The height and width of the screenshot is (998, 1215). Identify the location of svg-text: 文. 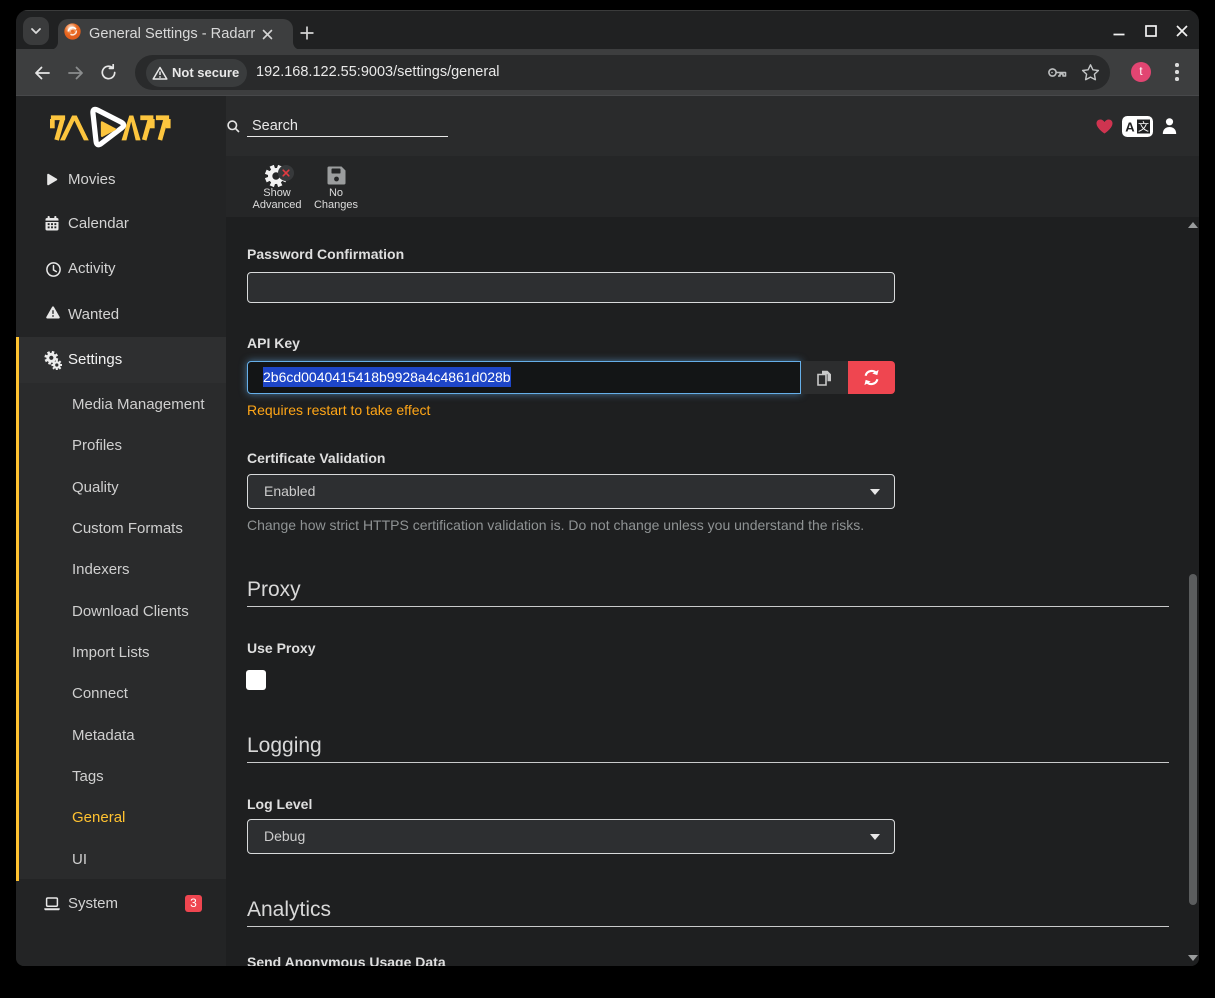
(1143, 127).